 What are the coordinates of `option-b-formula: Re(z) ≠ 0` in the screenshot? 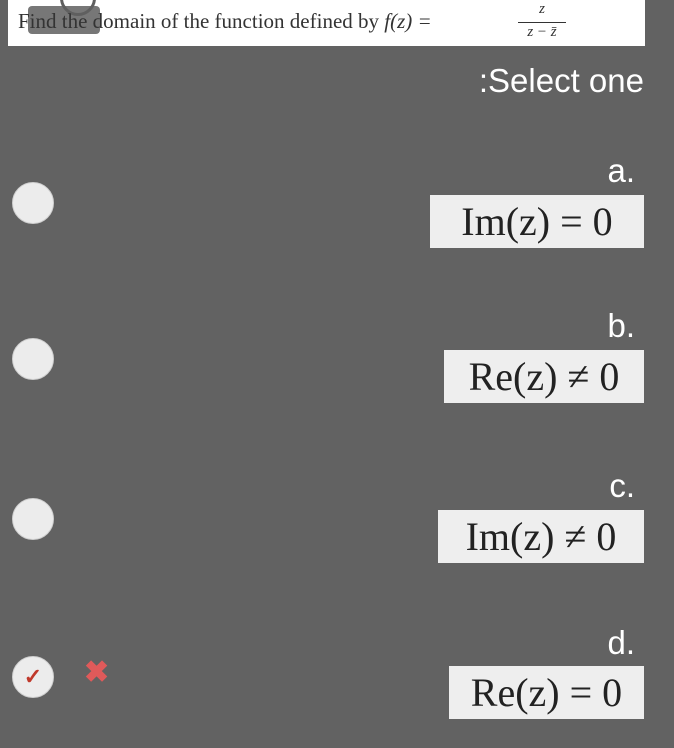 It's located at (544, 376).